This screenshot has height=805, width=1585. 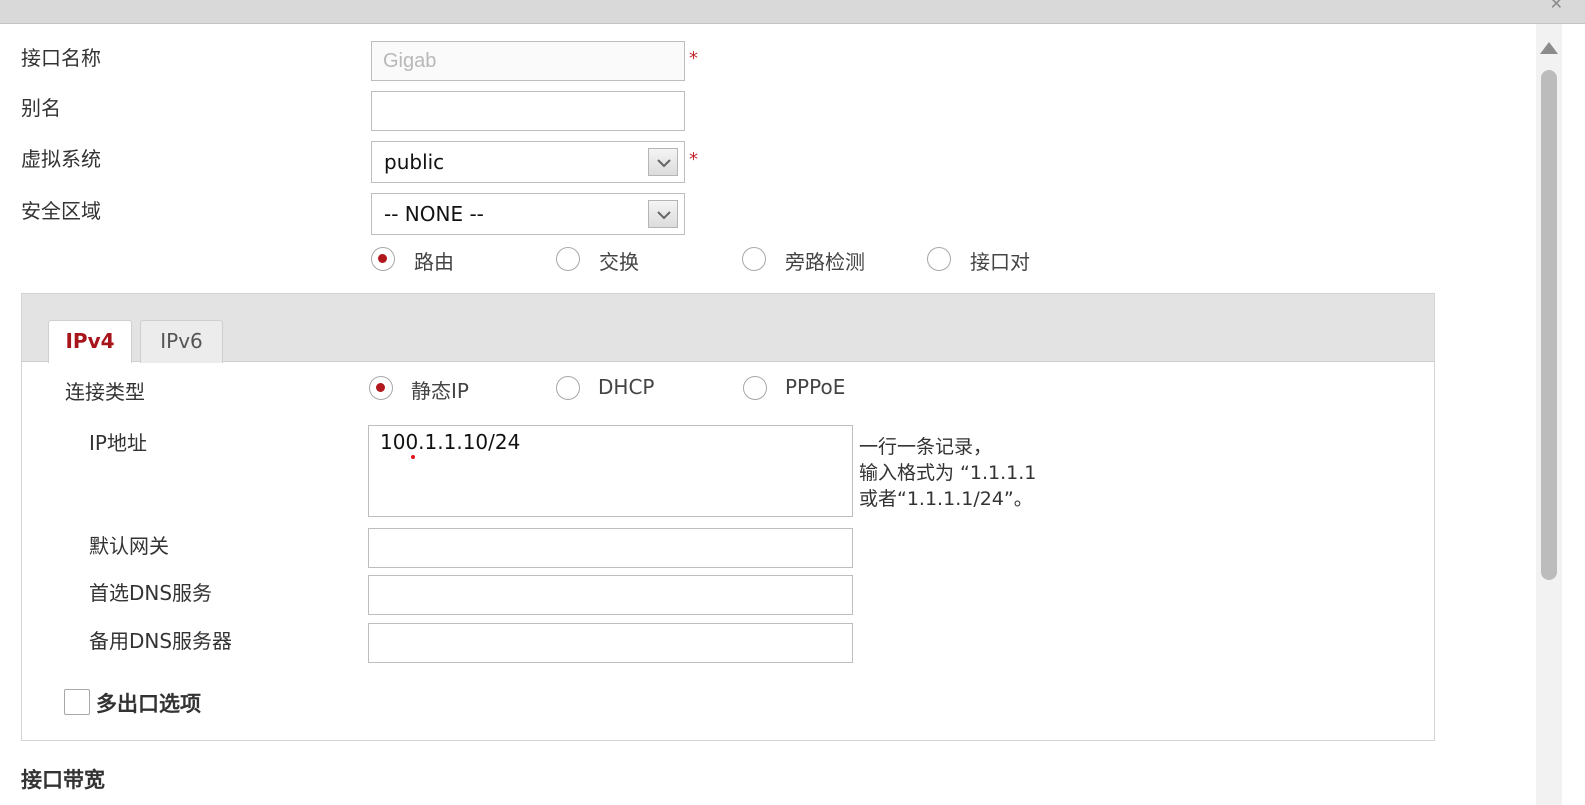 What do you see at coordinates (1549, 325) in the screenshot?
I see `scroll-thumb` at bounding box center [1549, 325].